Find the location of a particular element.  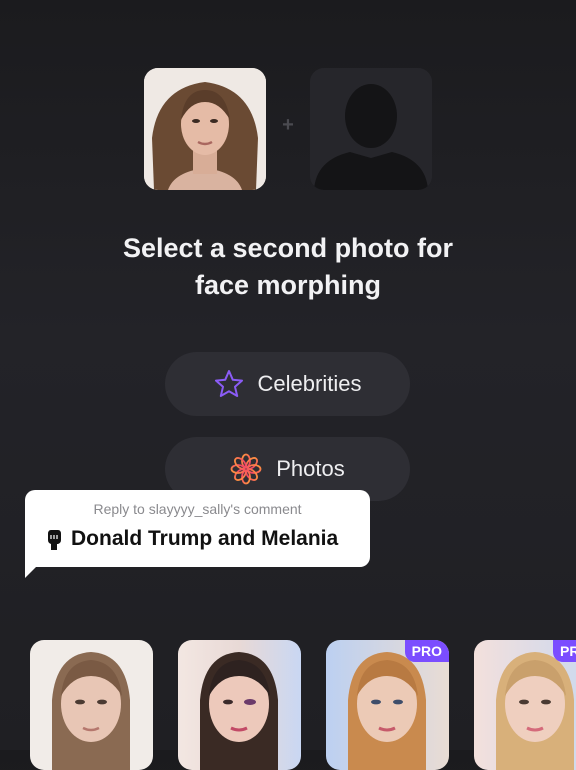

reply-text-row: Donald Trump and Melania is located at coordinates (191, 539).